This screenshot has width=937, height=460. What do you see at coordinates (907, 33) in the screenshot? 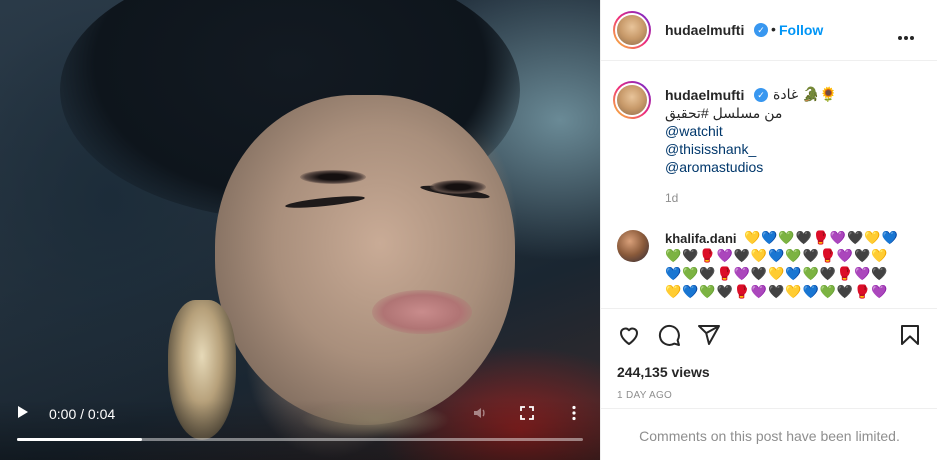
I see `more-horizontal-icon` at bounding box center [907, 33].